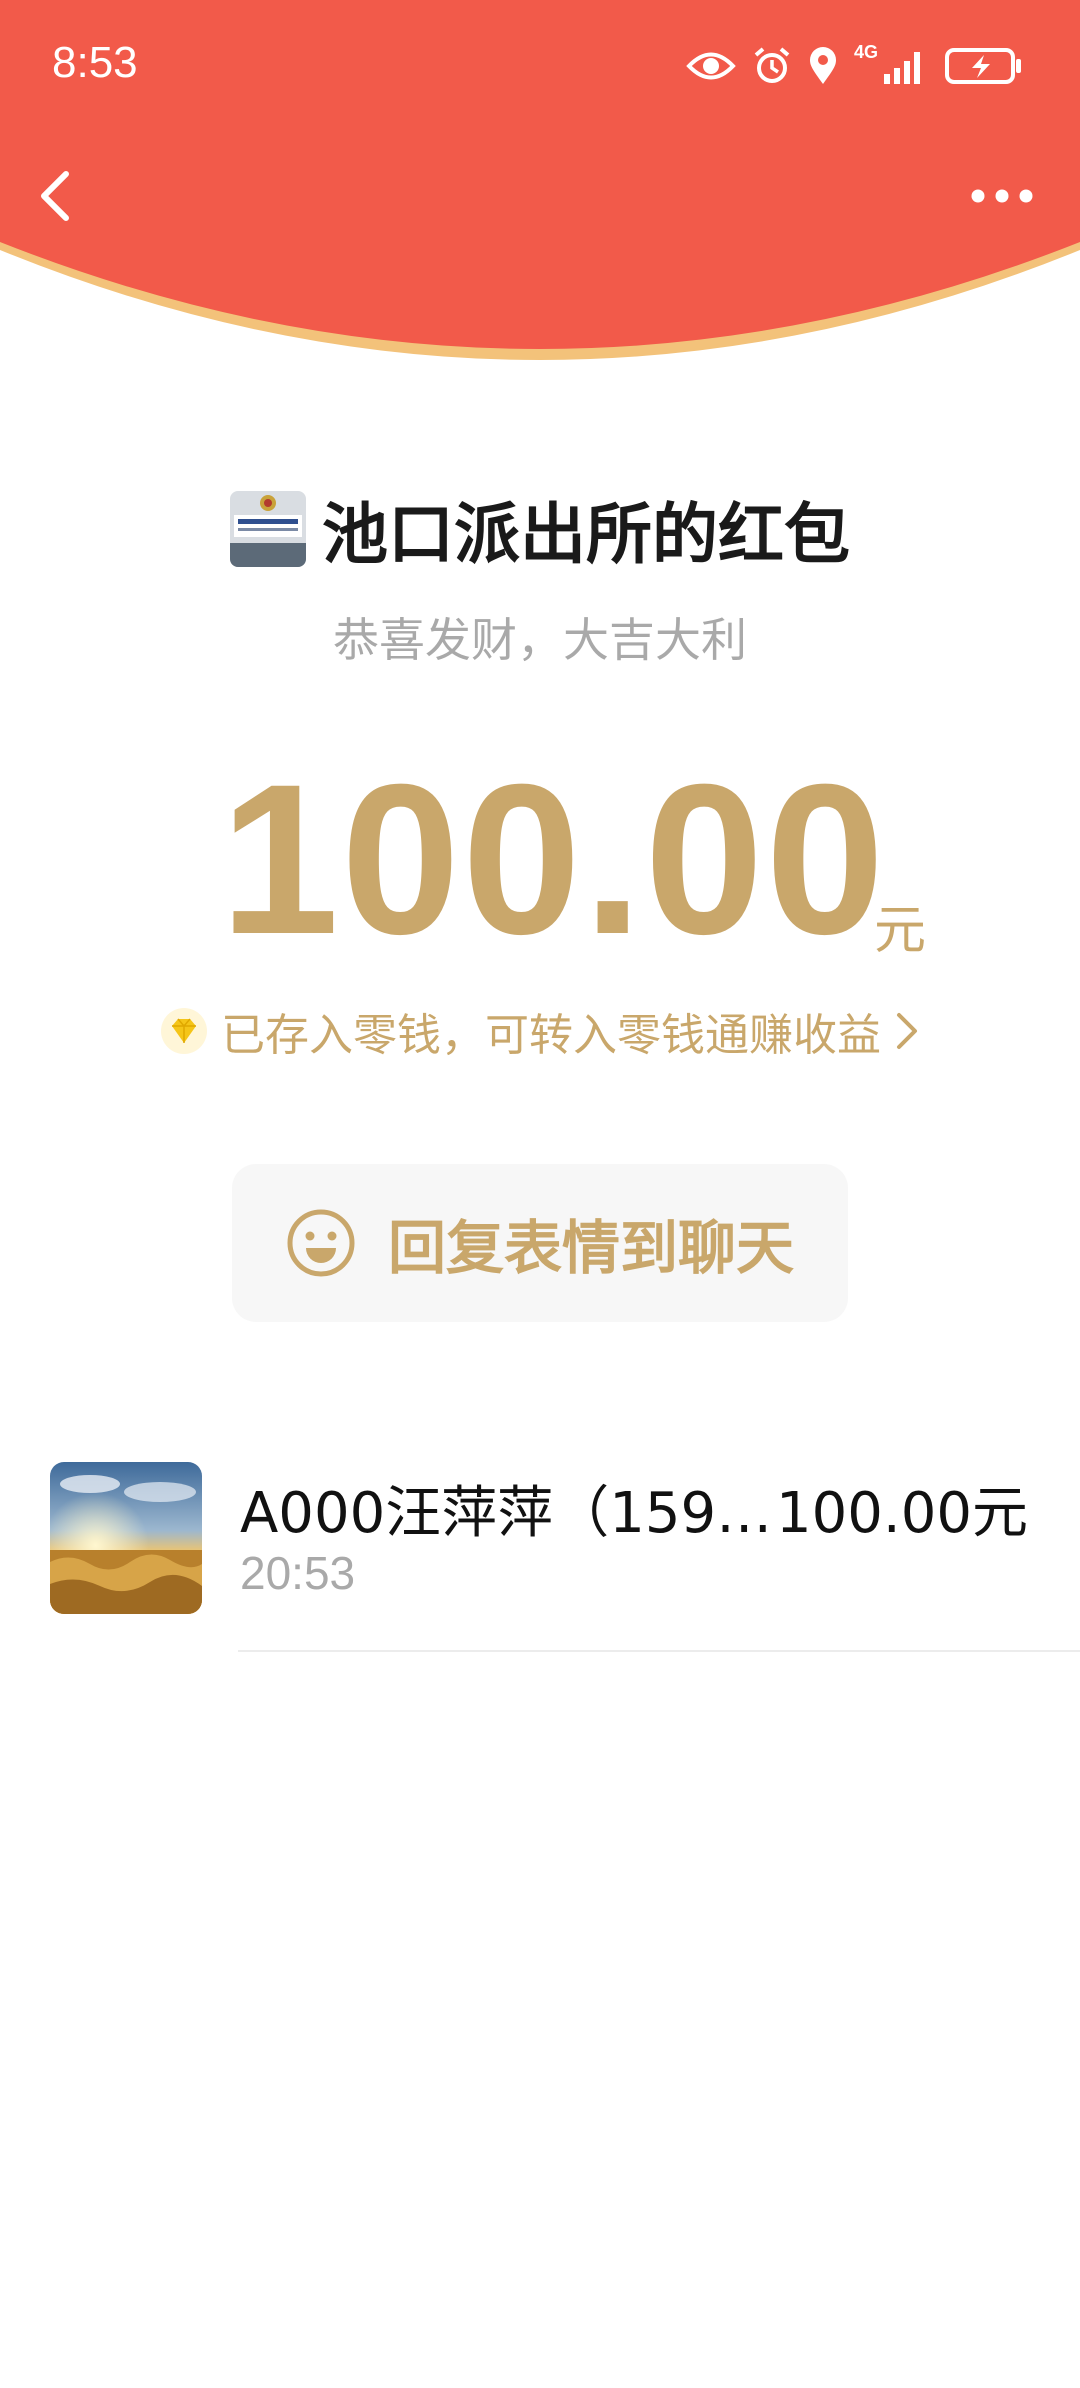  What do you see at coordinates (55, 196) in the screenshot?
I see `chevron-left-icon` at bounding box center [55, 196].